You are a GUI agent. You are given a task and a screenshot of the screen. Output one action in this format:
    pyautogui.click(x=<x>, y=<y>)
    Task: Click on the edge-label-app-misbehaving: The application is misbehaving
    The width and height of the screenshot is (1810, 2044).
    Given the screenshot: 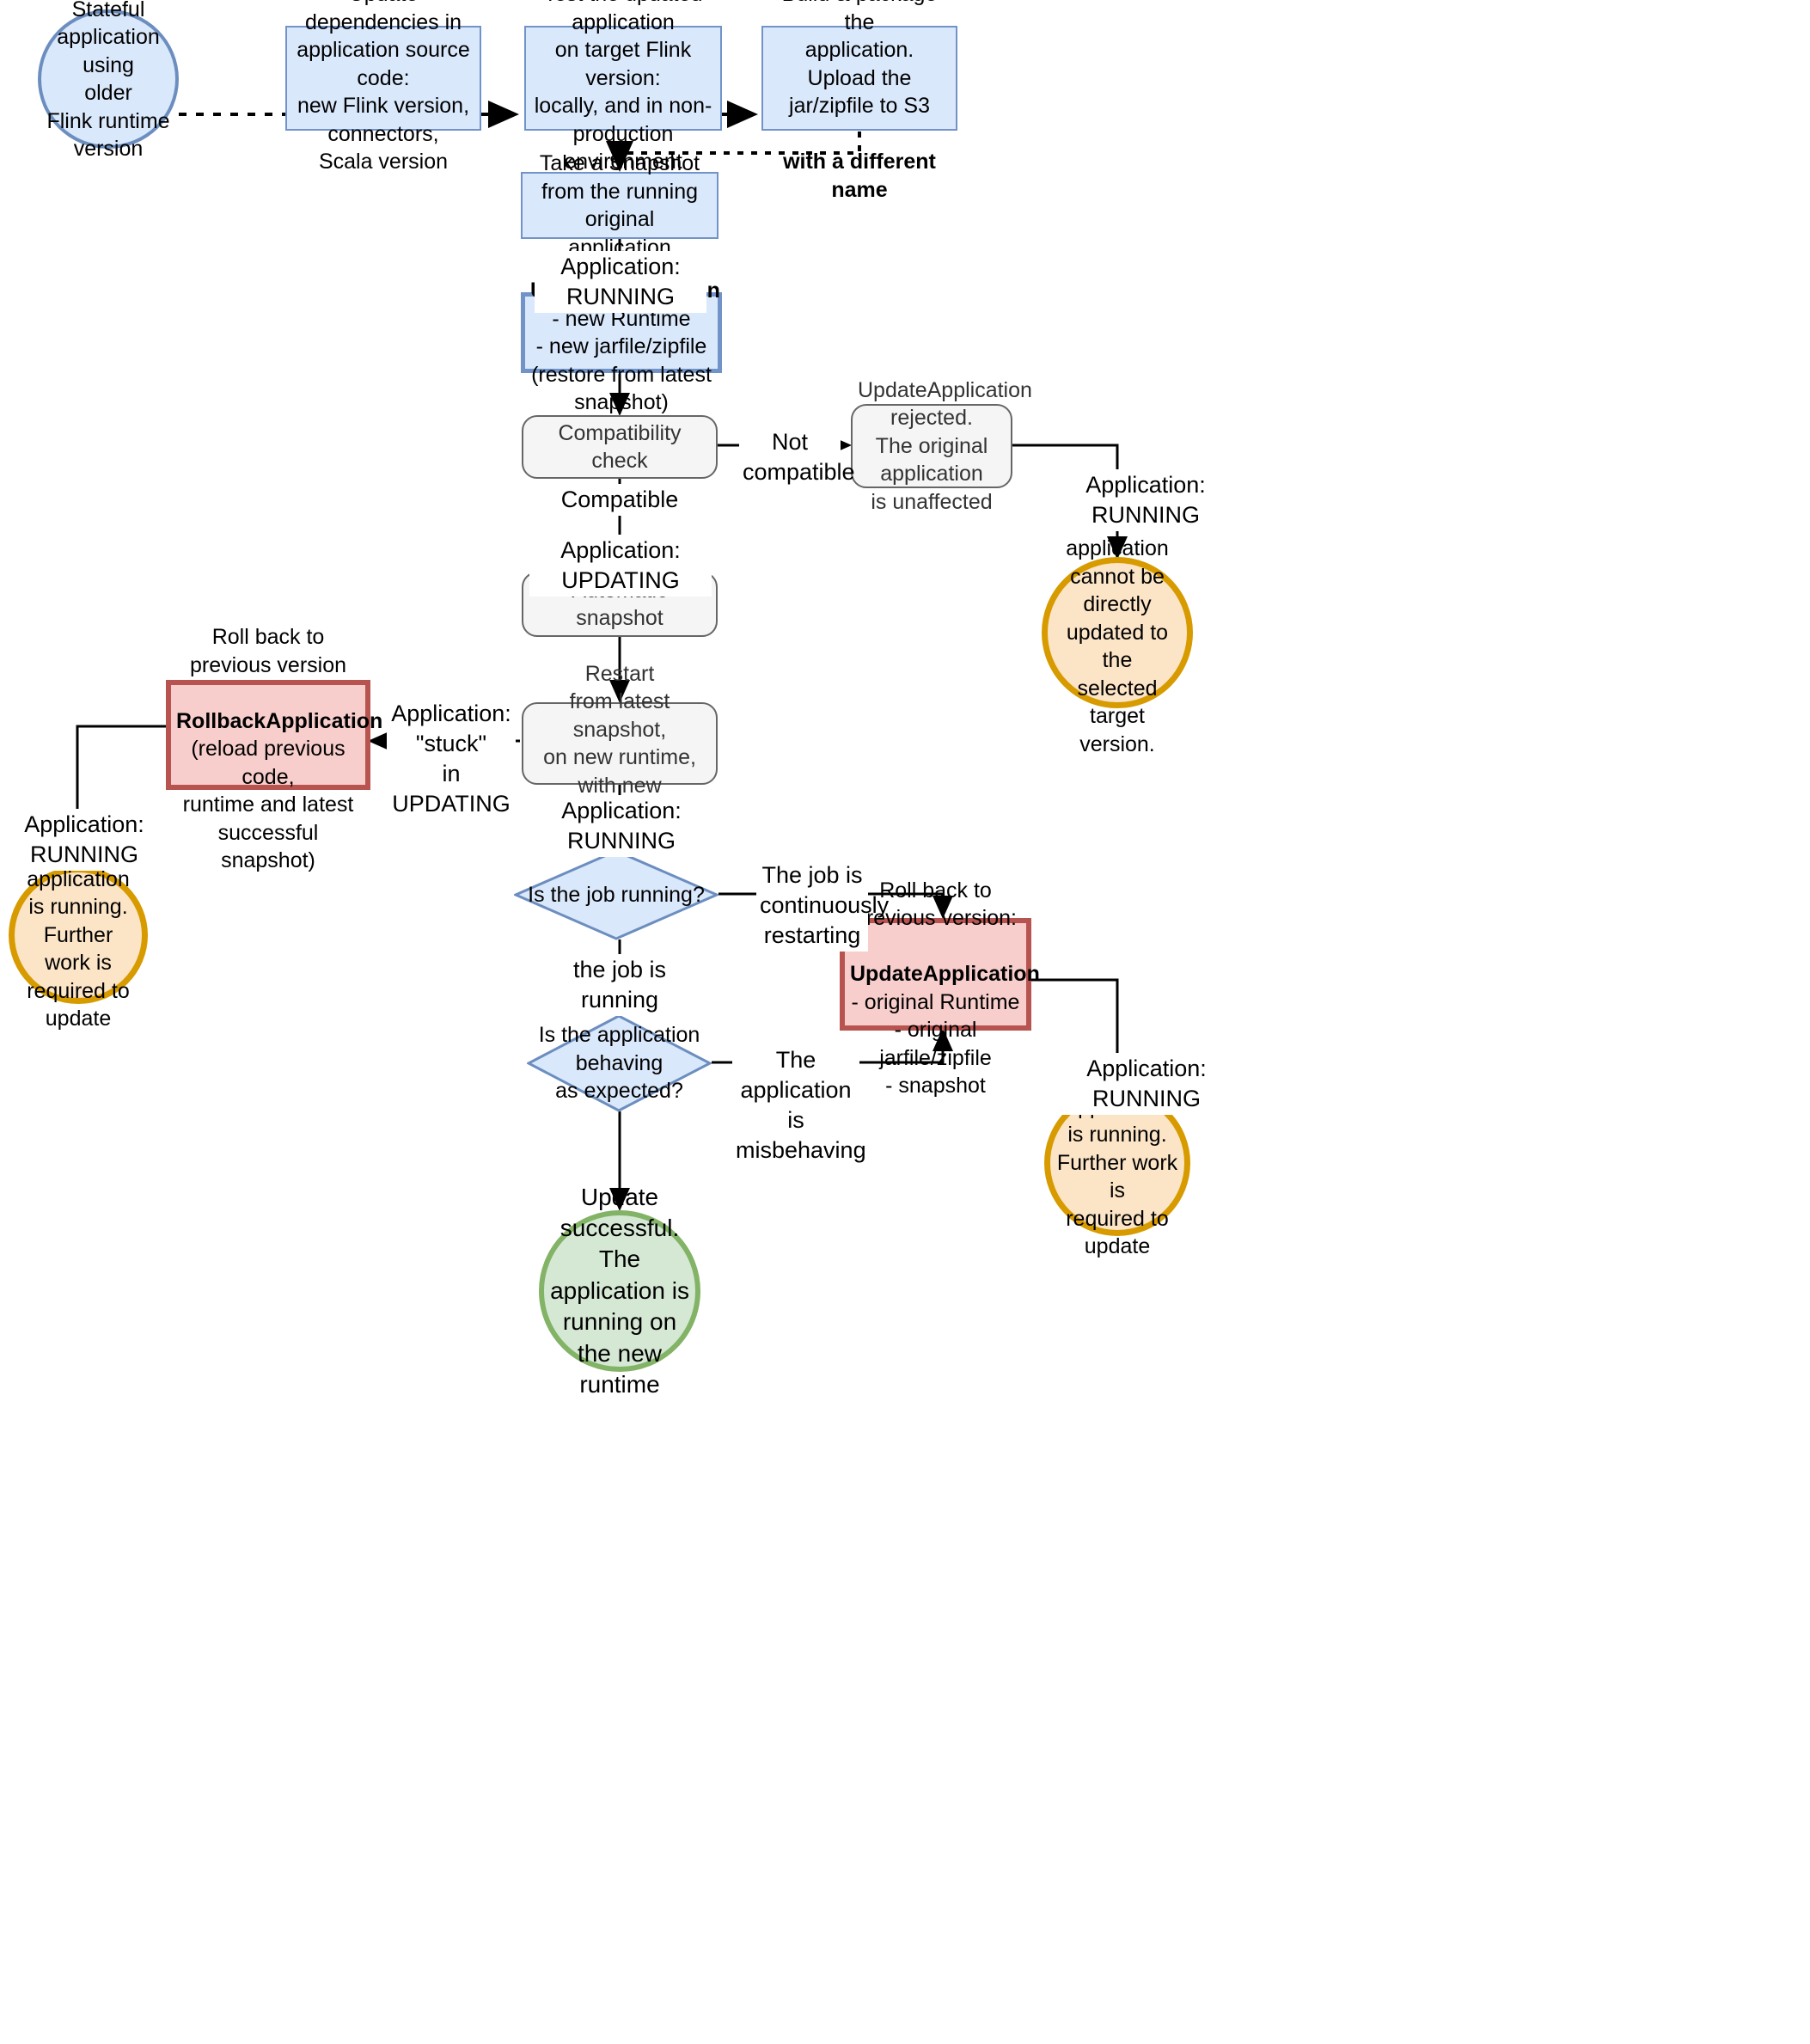 What is the action you would take?
    pyautogui.click(x=799, y=1105)
    